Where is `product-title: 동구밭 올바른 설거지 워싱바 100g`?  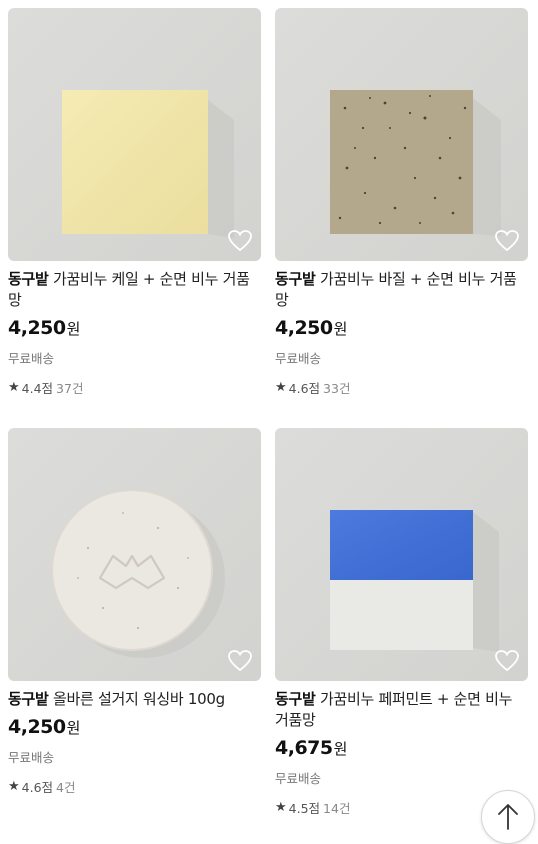 product-title: 동구밭 올바른 설거지 워싱바 100g is located at coordinates (134, 699).